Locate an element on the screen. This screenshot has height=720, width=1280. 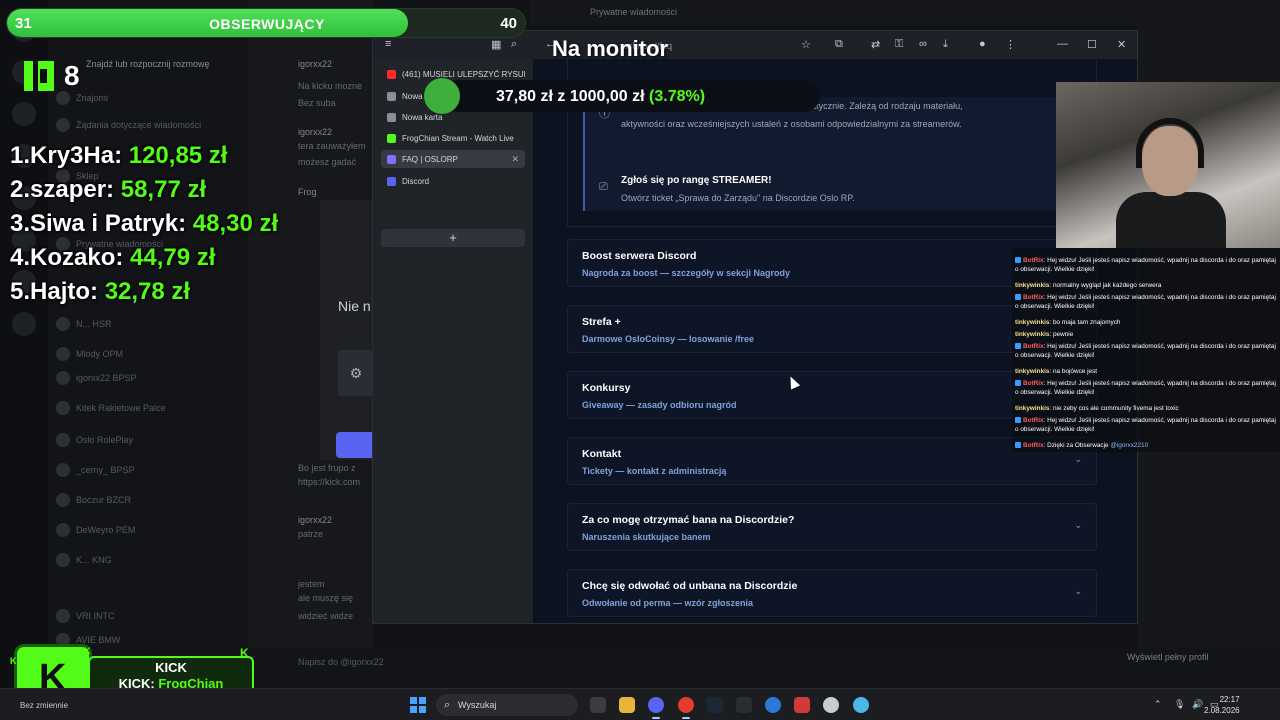
dm-list-item: Mlody OPM is located at coordinates (89, 354).